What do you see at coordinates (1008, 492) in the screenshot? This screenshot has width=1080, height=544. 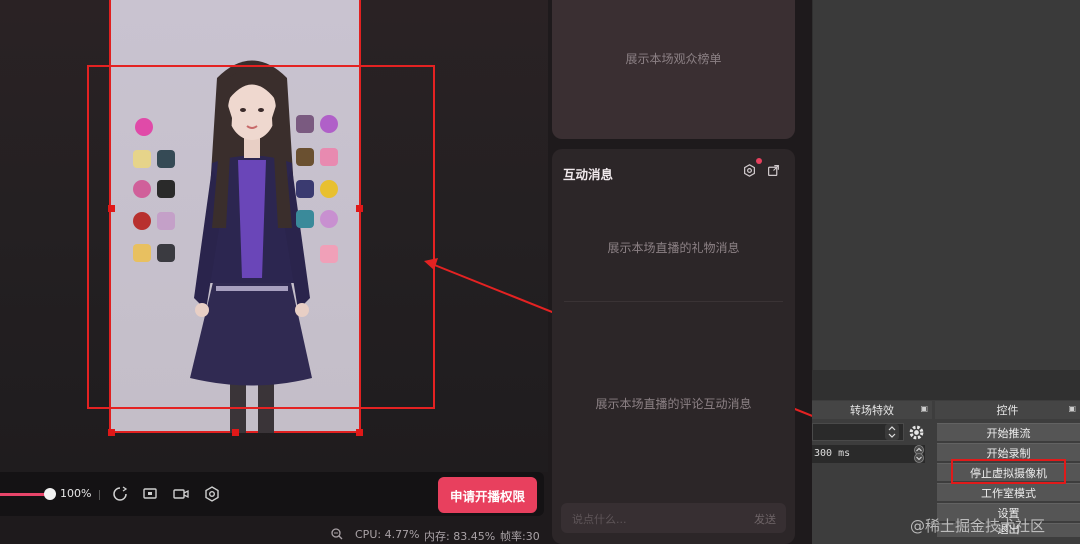 I see `studio-mode-button: 工作室模式` at bounding box center [1008, 492].